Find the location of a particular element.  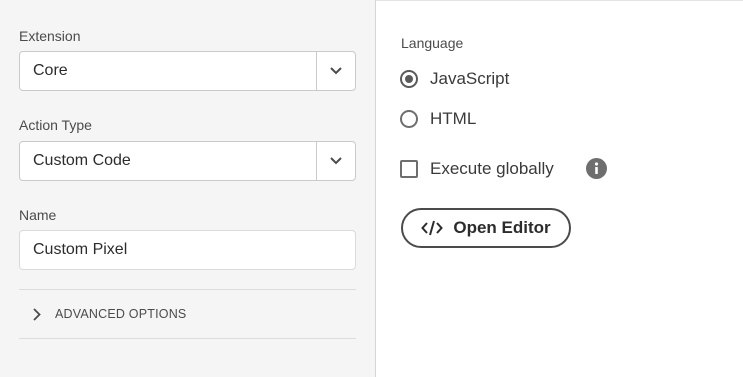

execute-globally-checkbox is located at coordinates (409, 169).